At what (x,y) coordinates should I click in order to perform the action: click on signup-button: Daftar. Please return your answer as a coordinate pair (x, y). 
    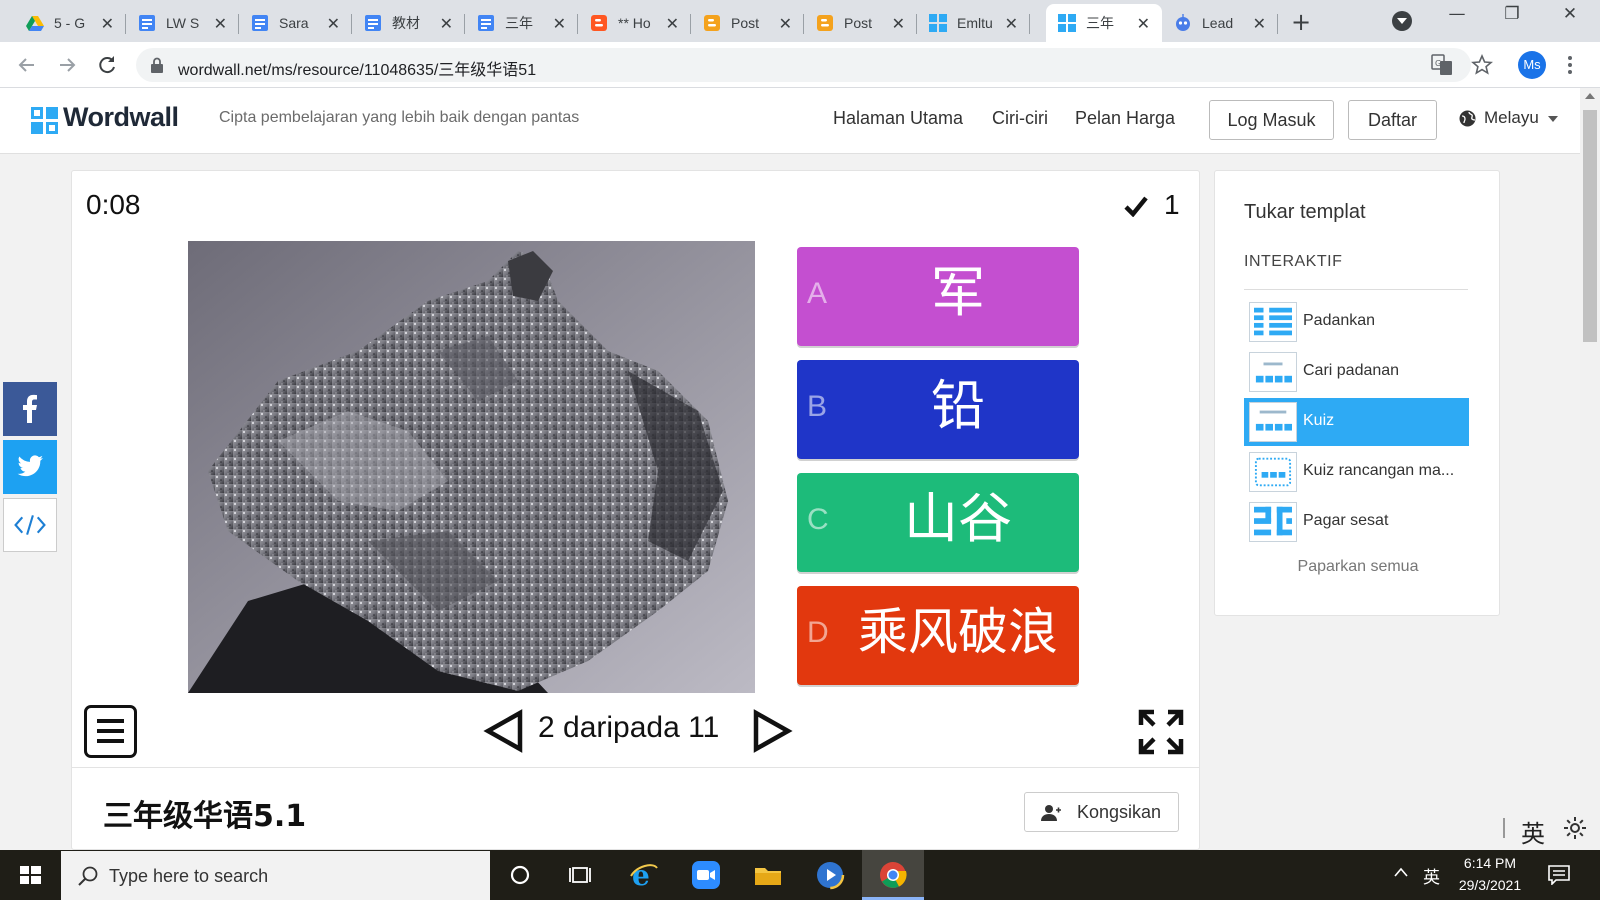
    Looking at the image, I should click on (1392, 120).